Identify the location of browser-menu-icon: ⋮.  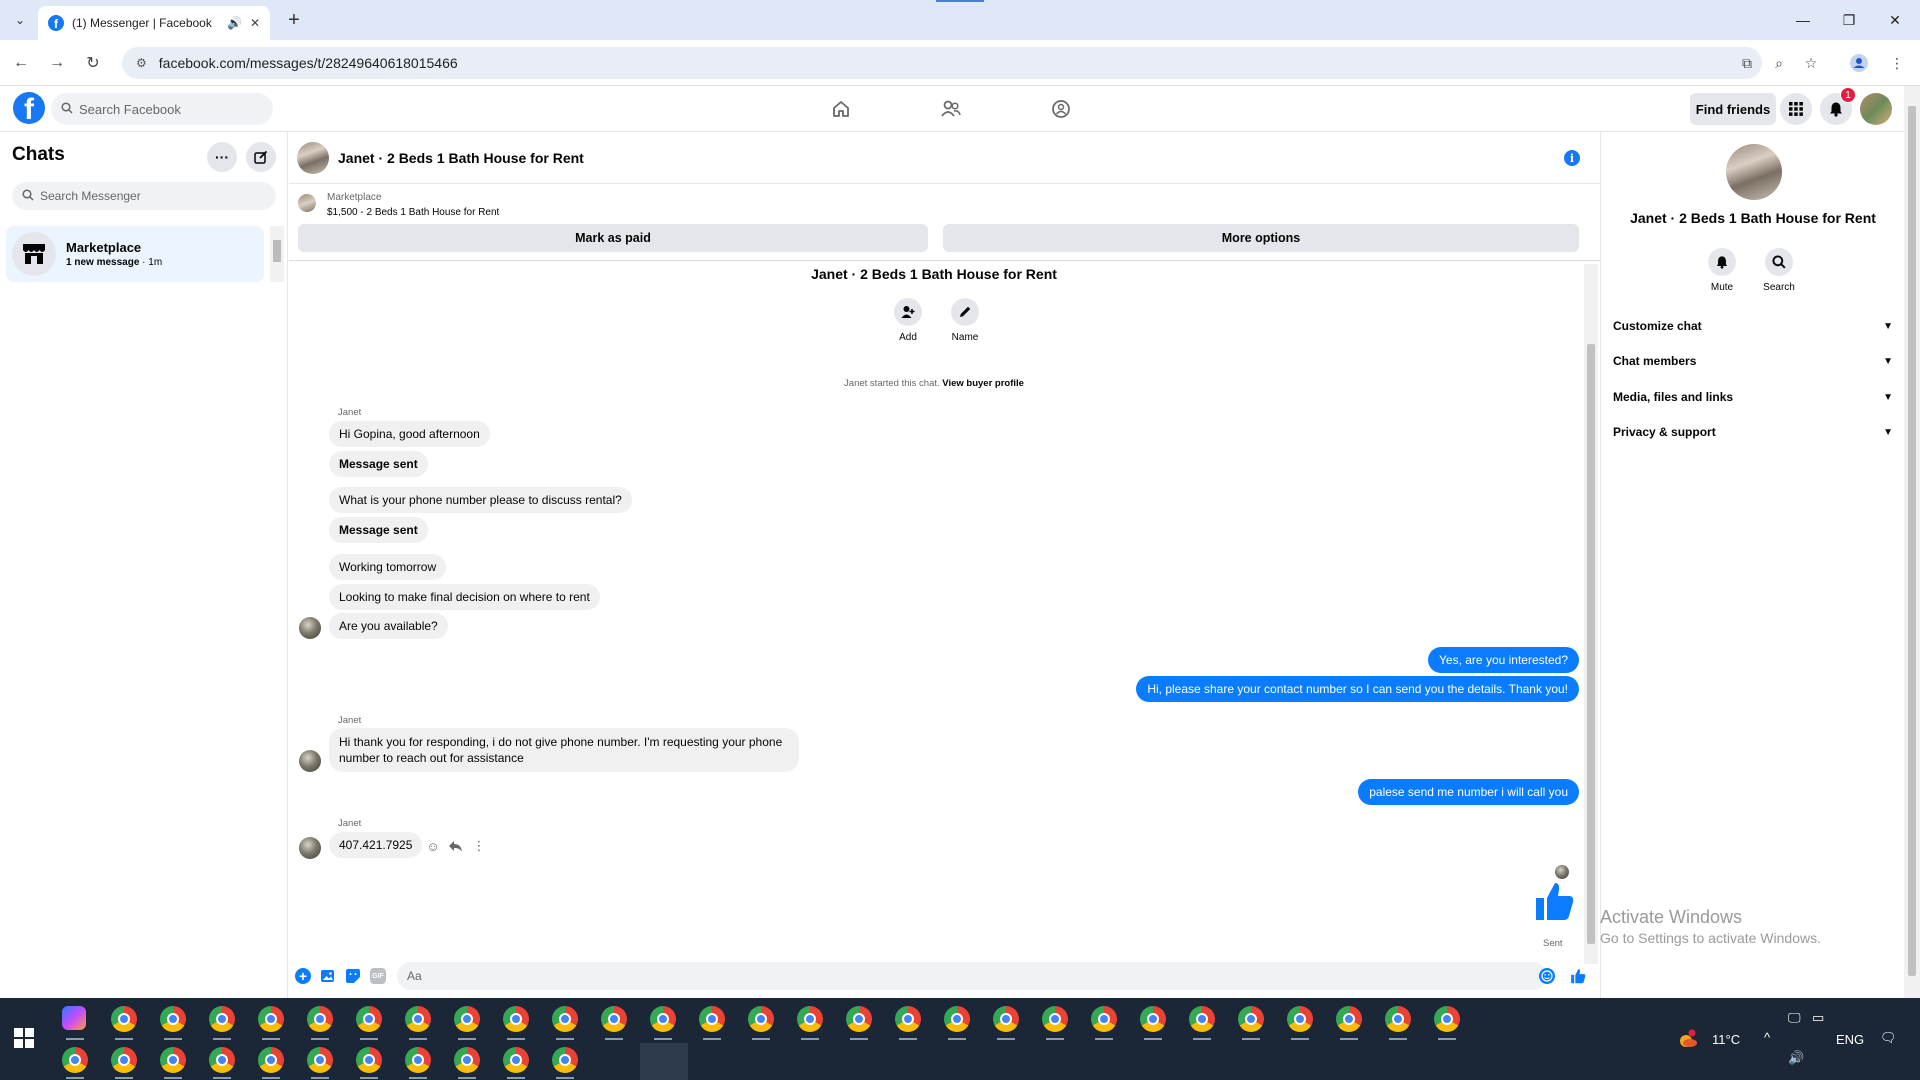
(1897, 63).